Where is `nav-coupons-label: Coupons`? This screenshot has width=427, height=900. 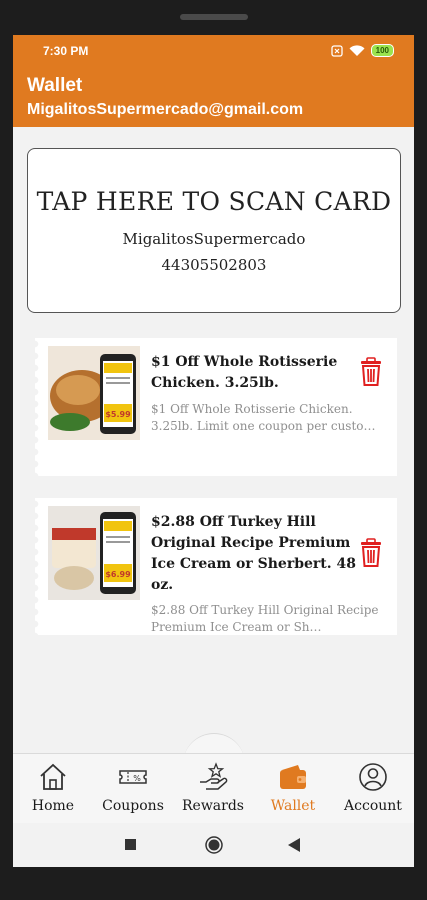
nav-coupons-label: Coupons is located at coordinates (133, 806).